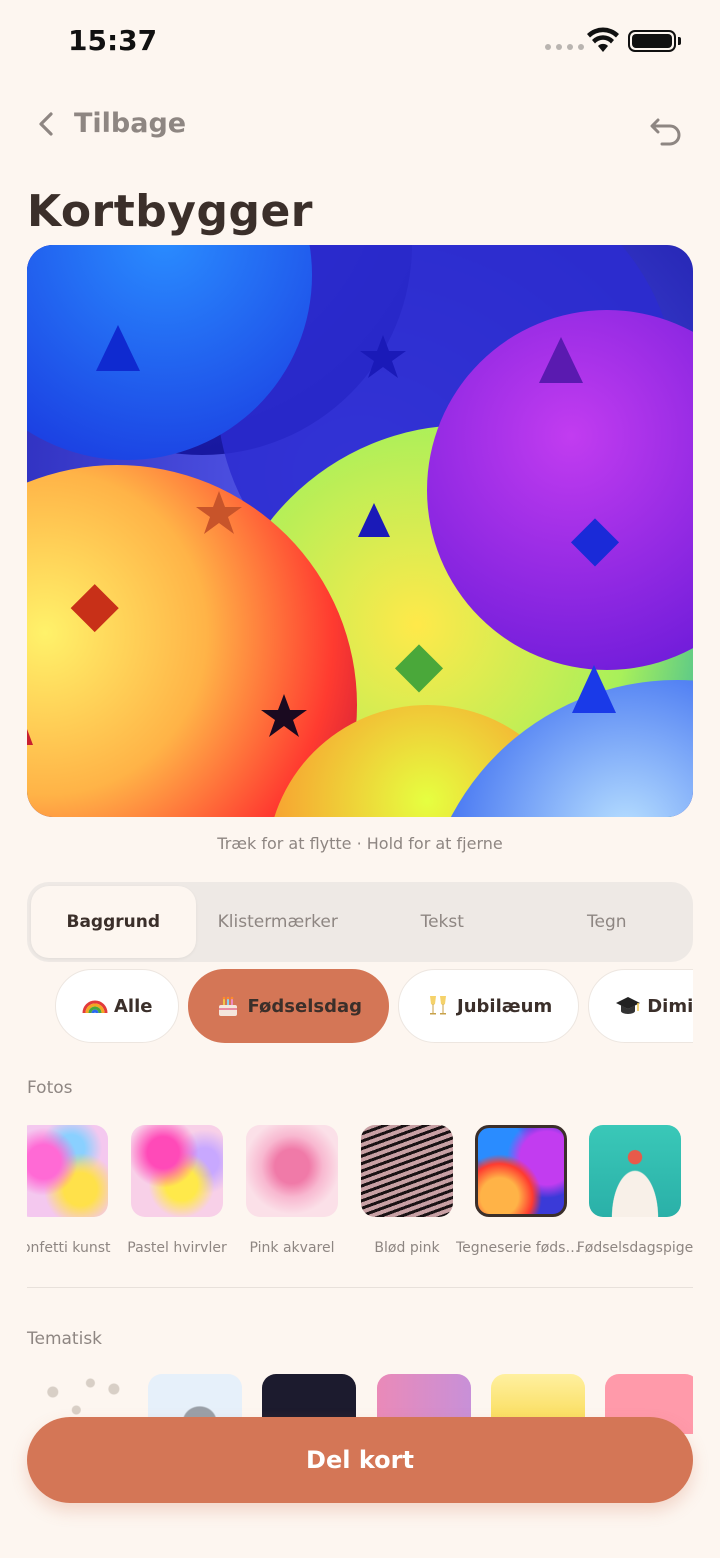  I want to click on battery-tip, so click(679, 41).